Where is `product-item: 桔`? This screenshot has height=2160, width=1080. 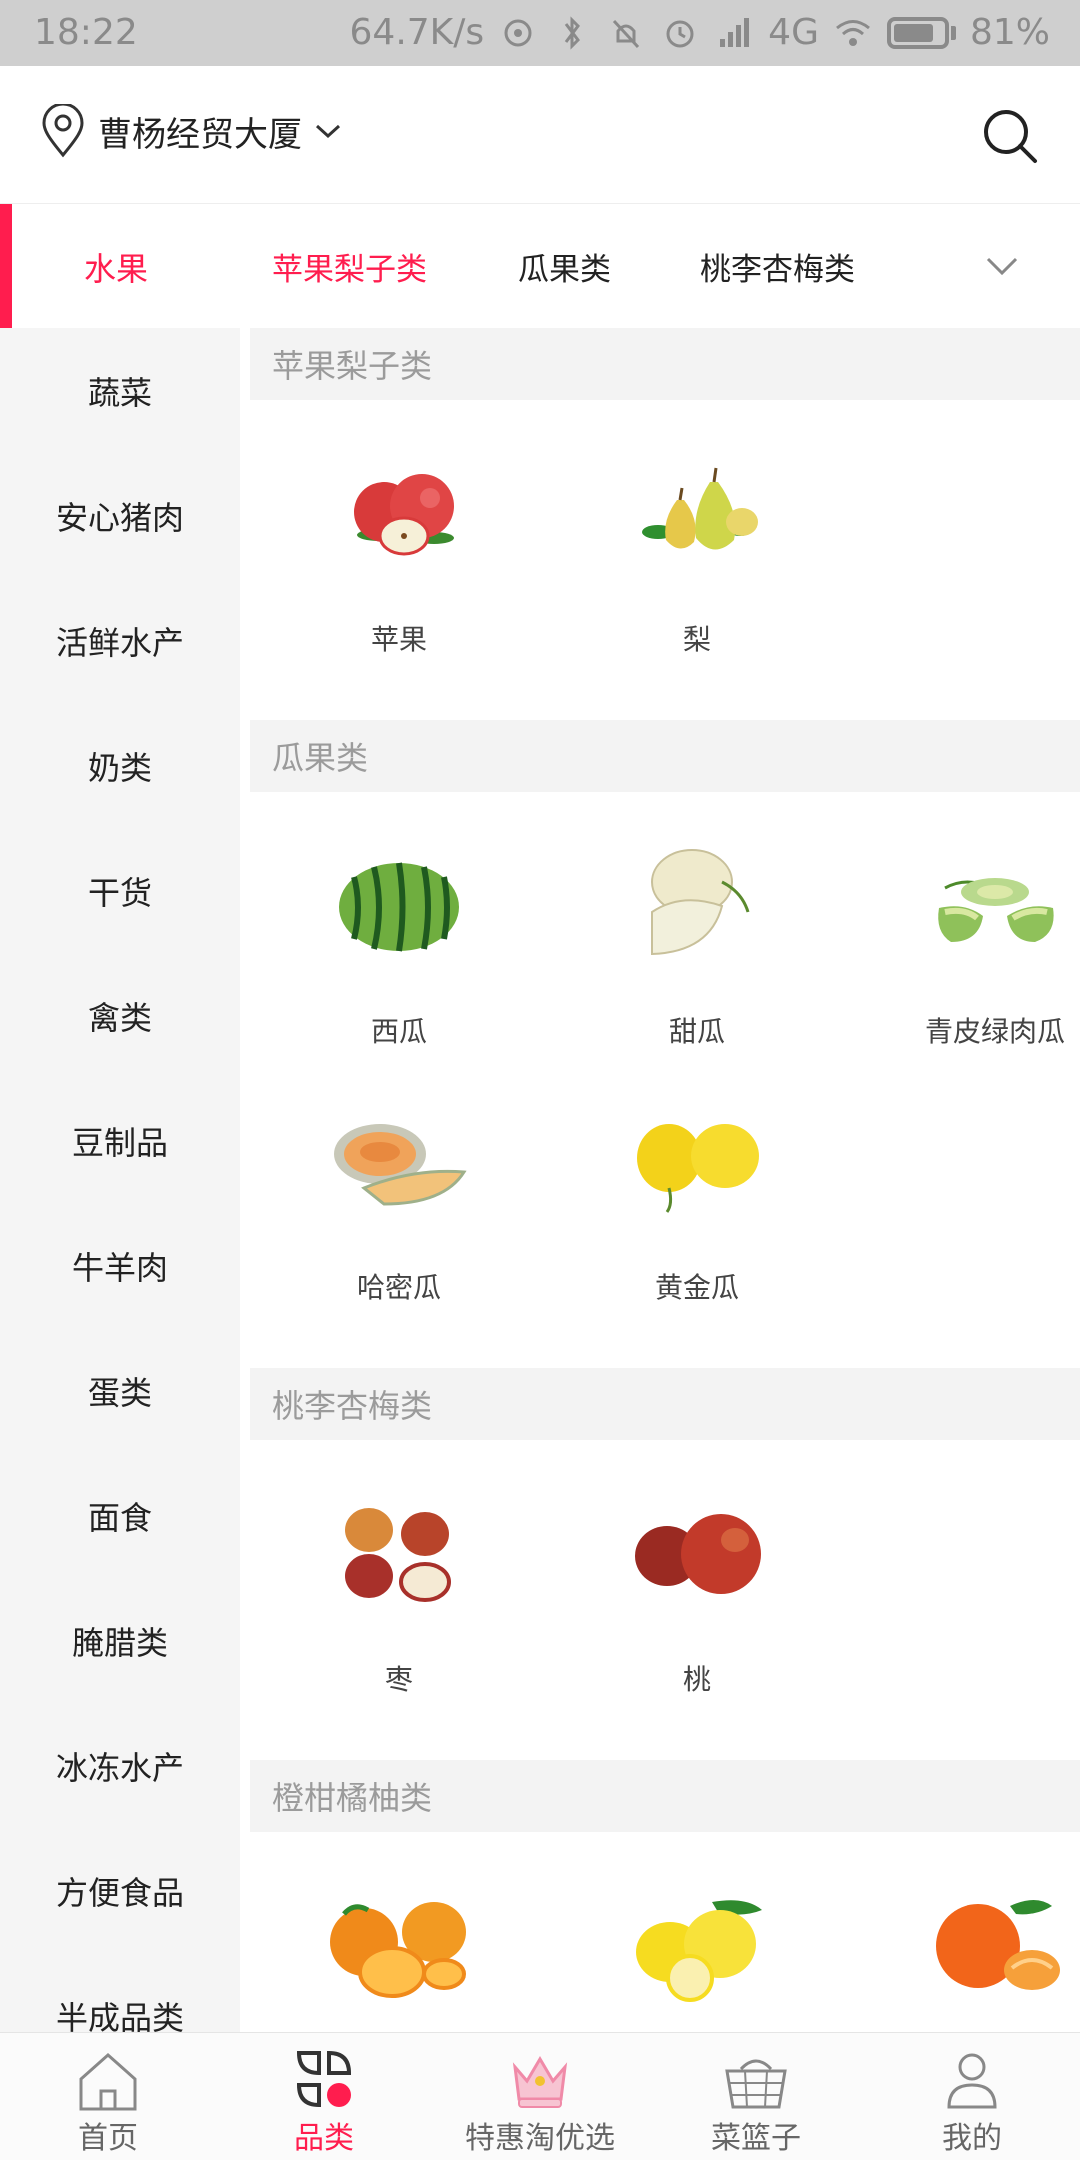 product-item: 桔 is located at coordinates (963, 1952).